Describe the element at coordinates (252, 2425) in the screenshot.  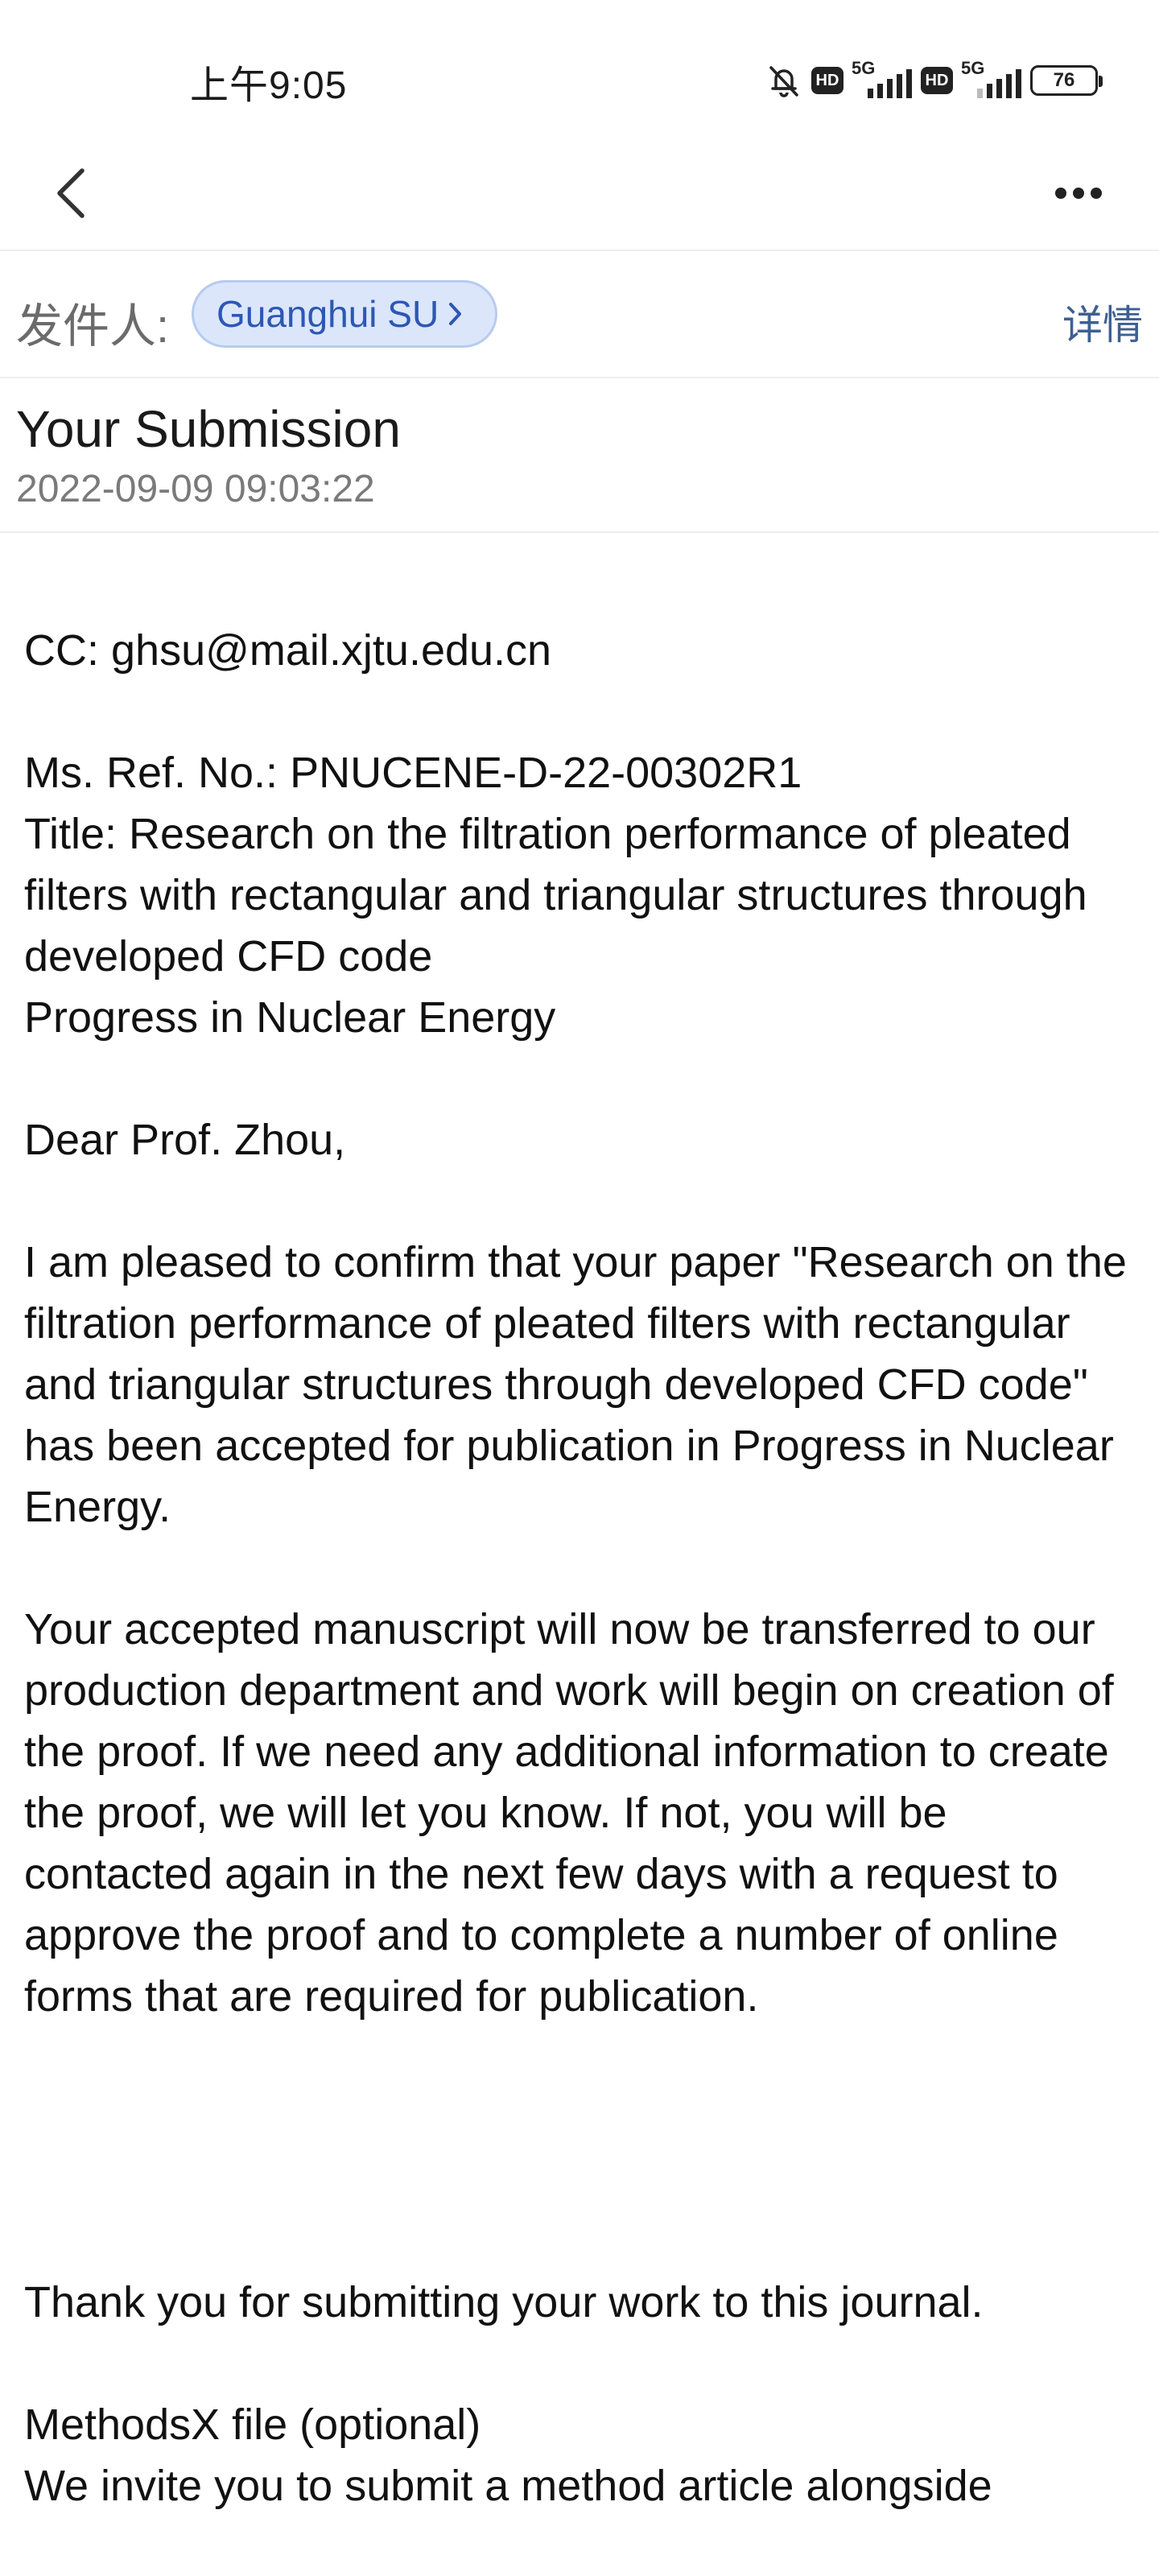
I see `methodsx-heading: MethodsX file (optional)` at that location.